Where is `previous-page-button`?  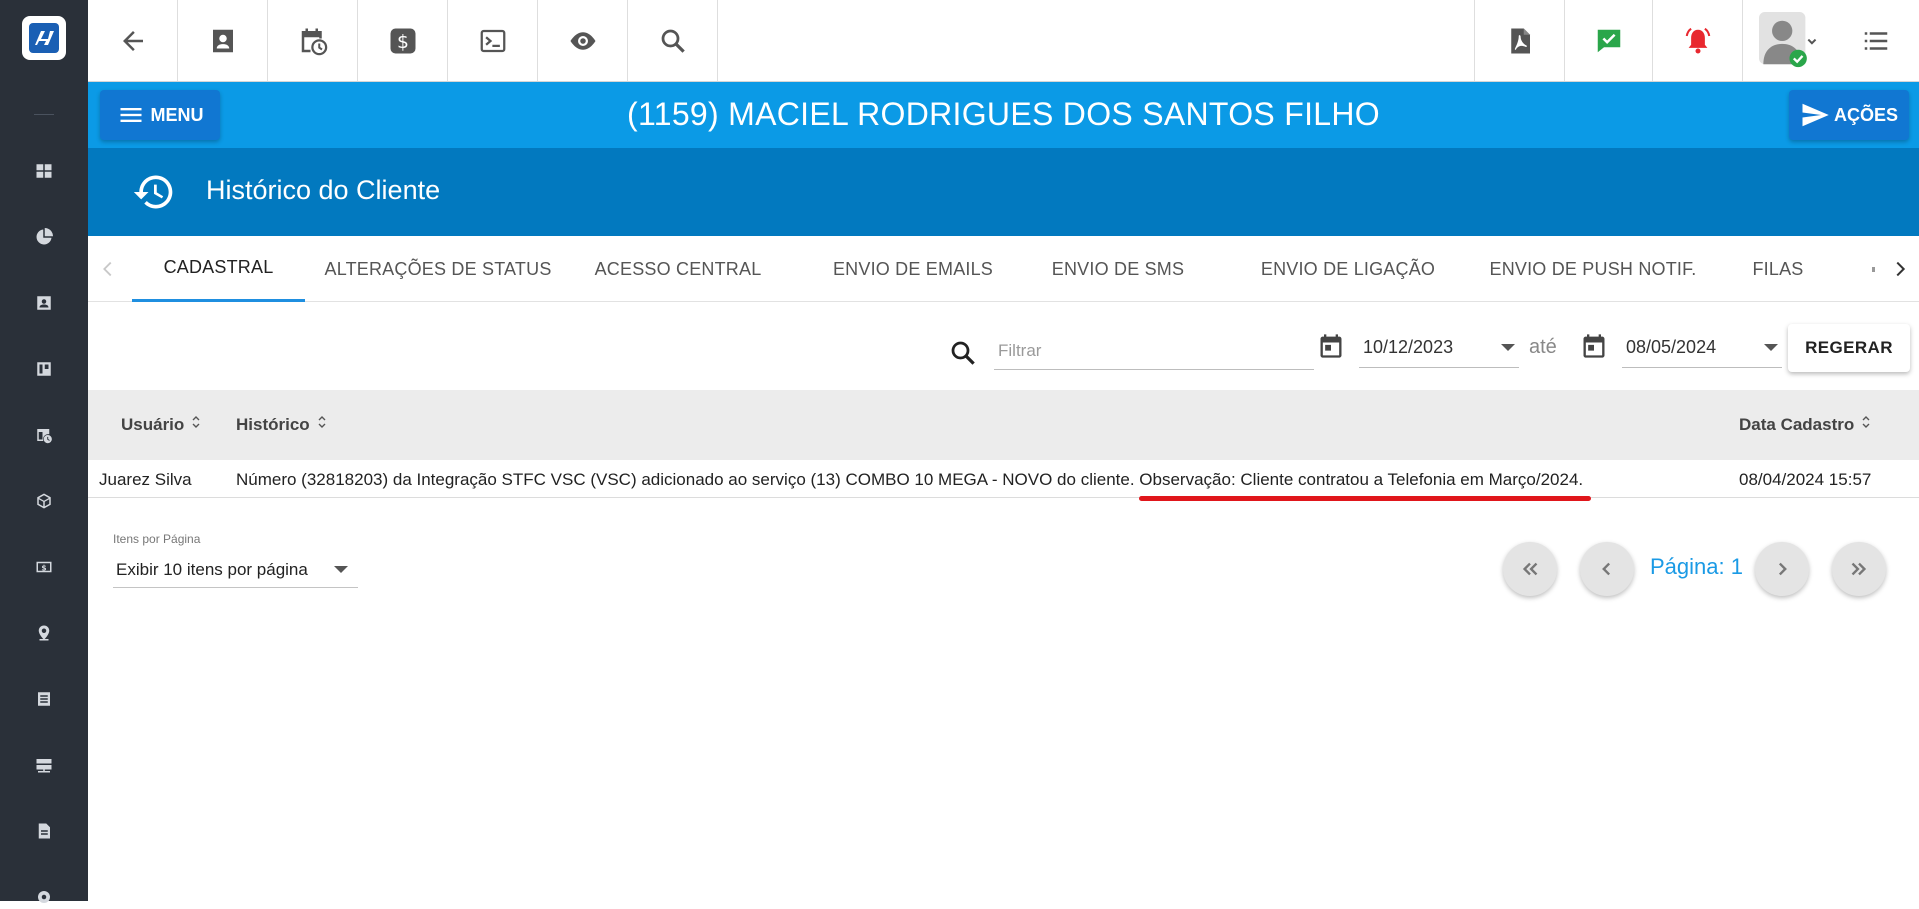
previous-page-button is located at coordinates (1607, 569).